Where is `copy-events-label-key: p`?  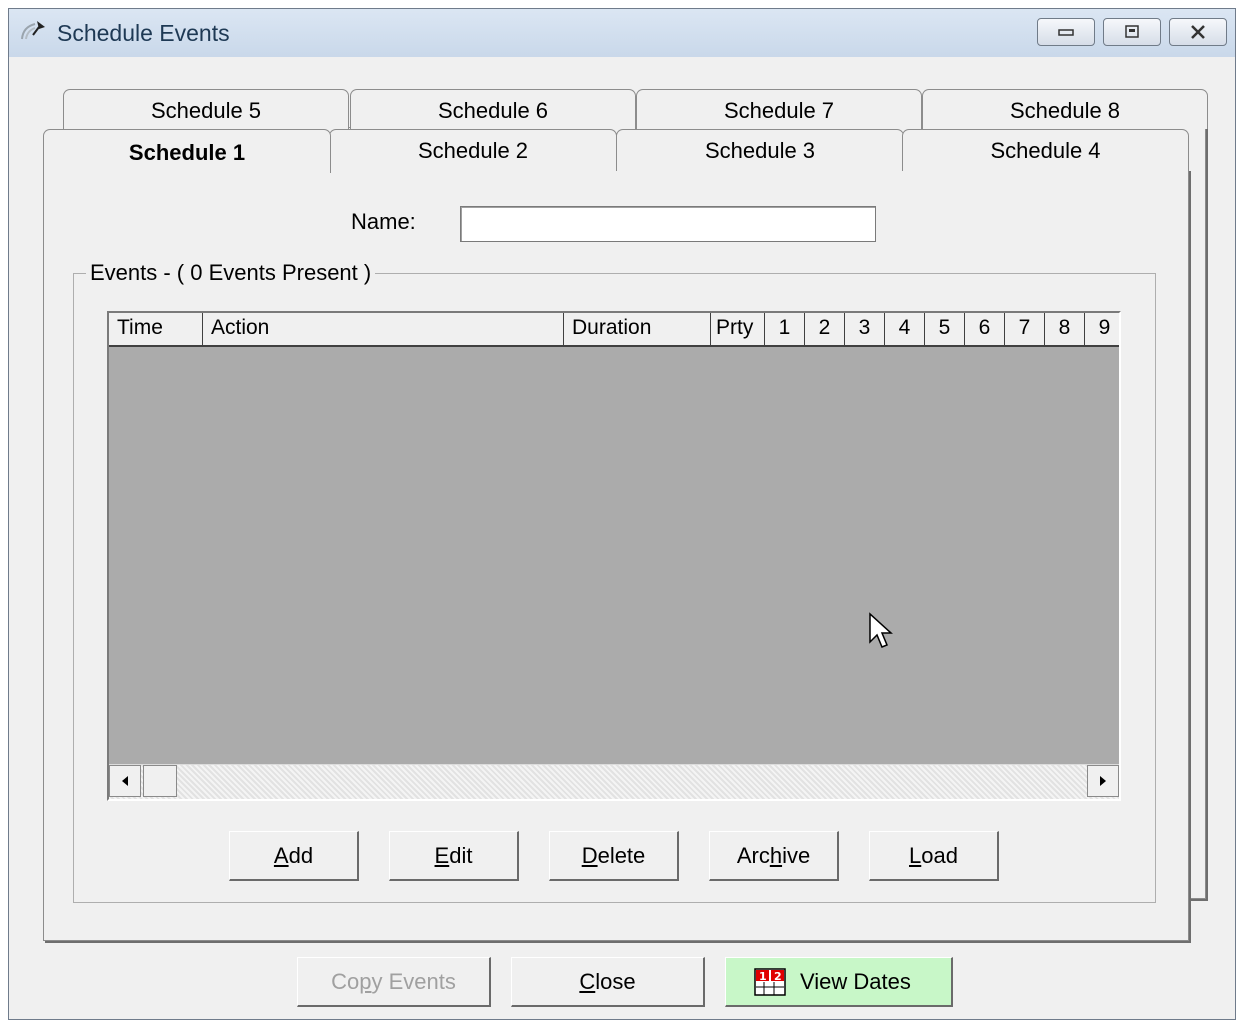
copy-events-label-key: p is located at coordinates (365, 981).